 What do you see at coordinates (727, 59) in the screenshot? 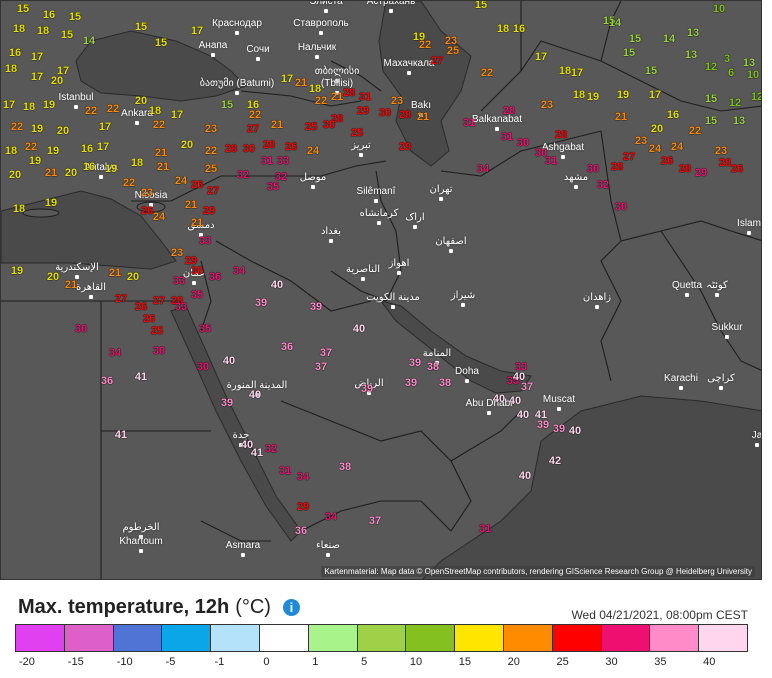
I see `temperature-value: 3` at bounding box center [727, 59].